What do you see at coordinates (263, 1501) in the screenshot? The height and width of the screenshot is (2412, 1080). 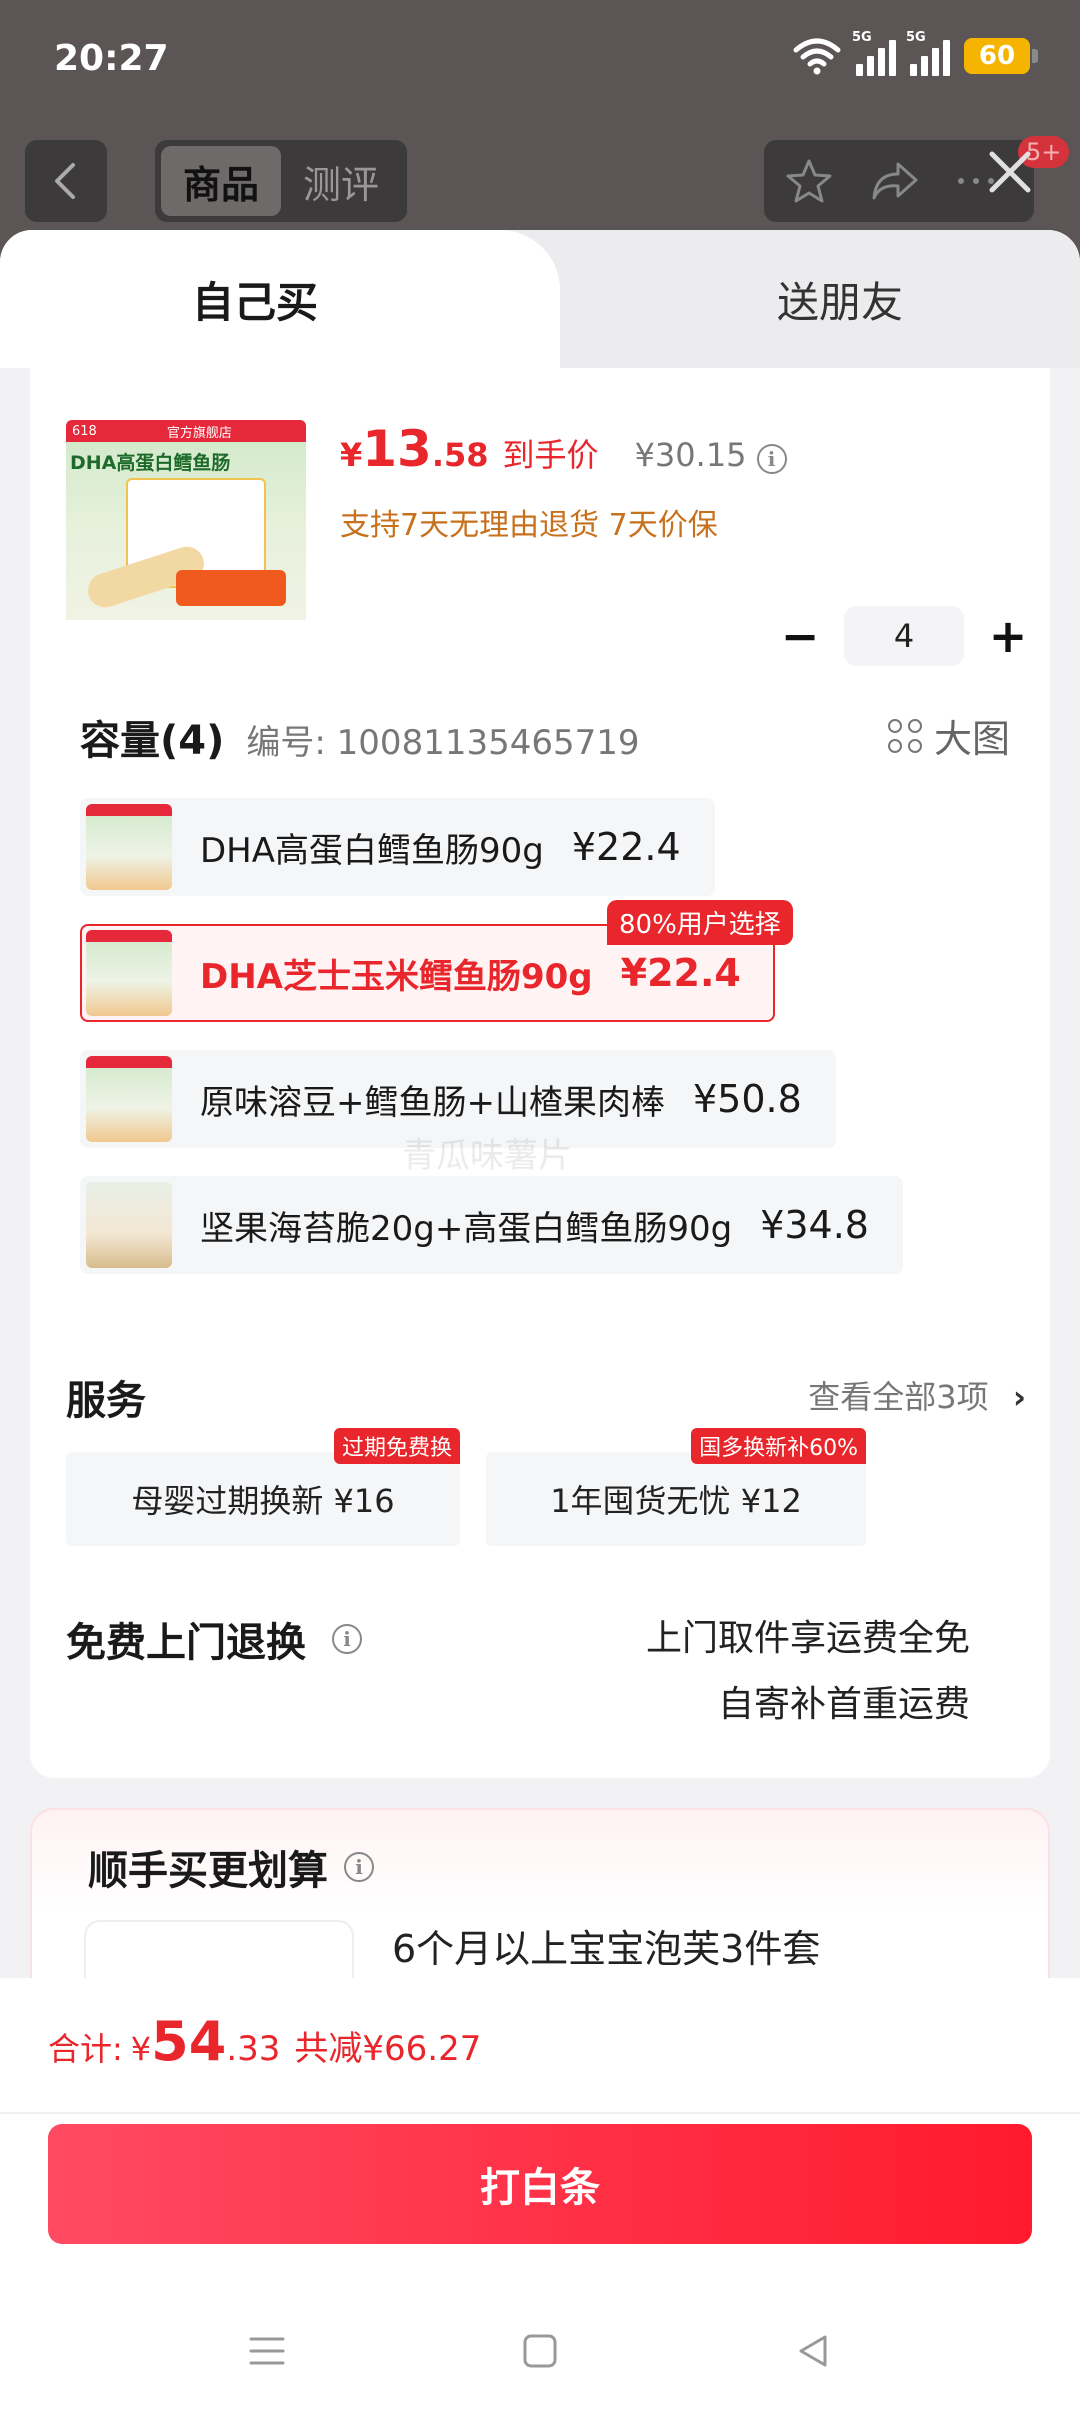 I see `service-label: 母婴过期换新 ¥16` at bounding box center [263, 1501].